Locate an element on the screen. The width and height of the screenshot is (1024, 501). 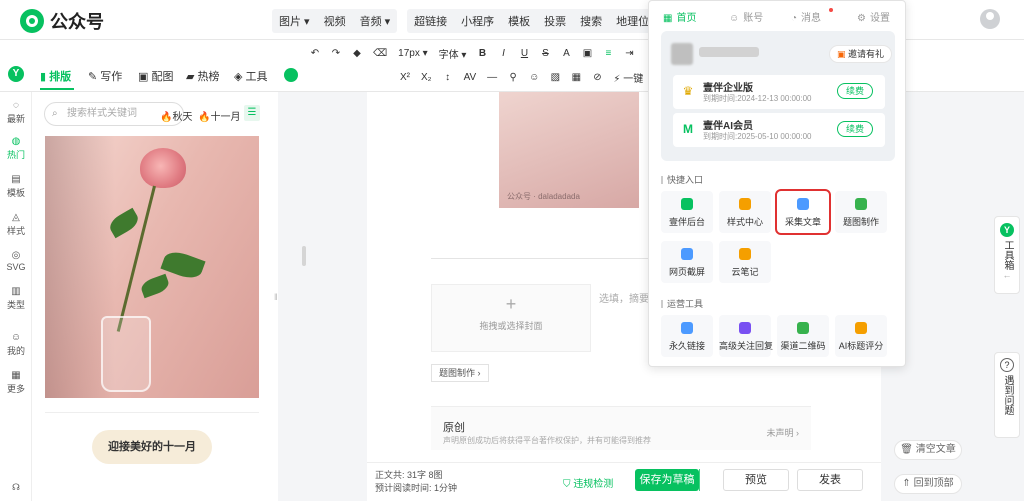
tab-illustration: ▣ 配图 is located at coordinates (155, 76).